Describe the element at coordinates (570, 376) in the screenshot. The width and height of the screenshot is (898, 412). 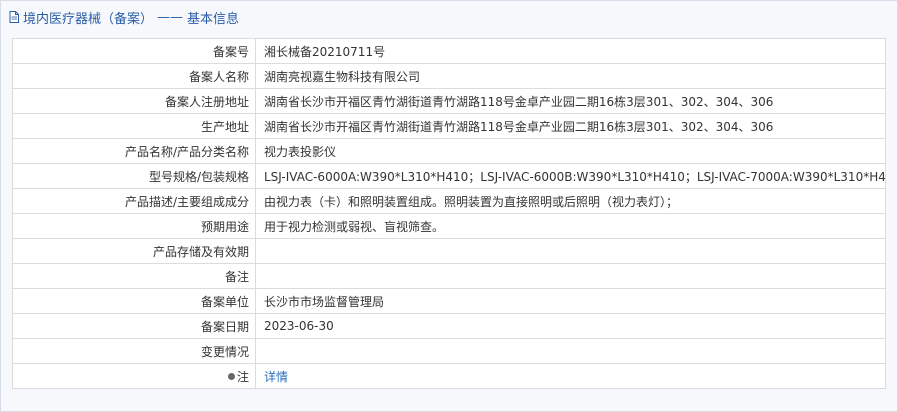
I see `row-value-note: 详情` at that location.